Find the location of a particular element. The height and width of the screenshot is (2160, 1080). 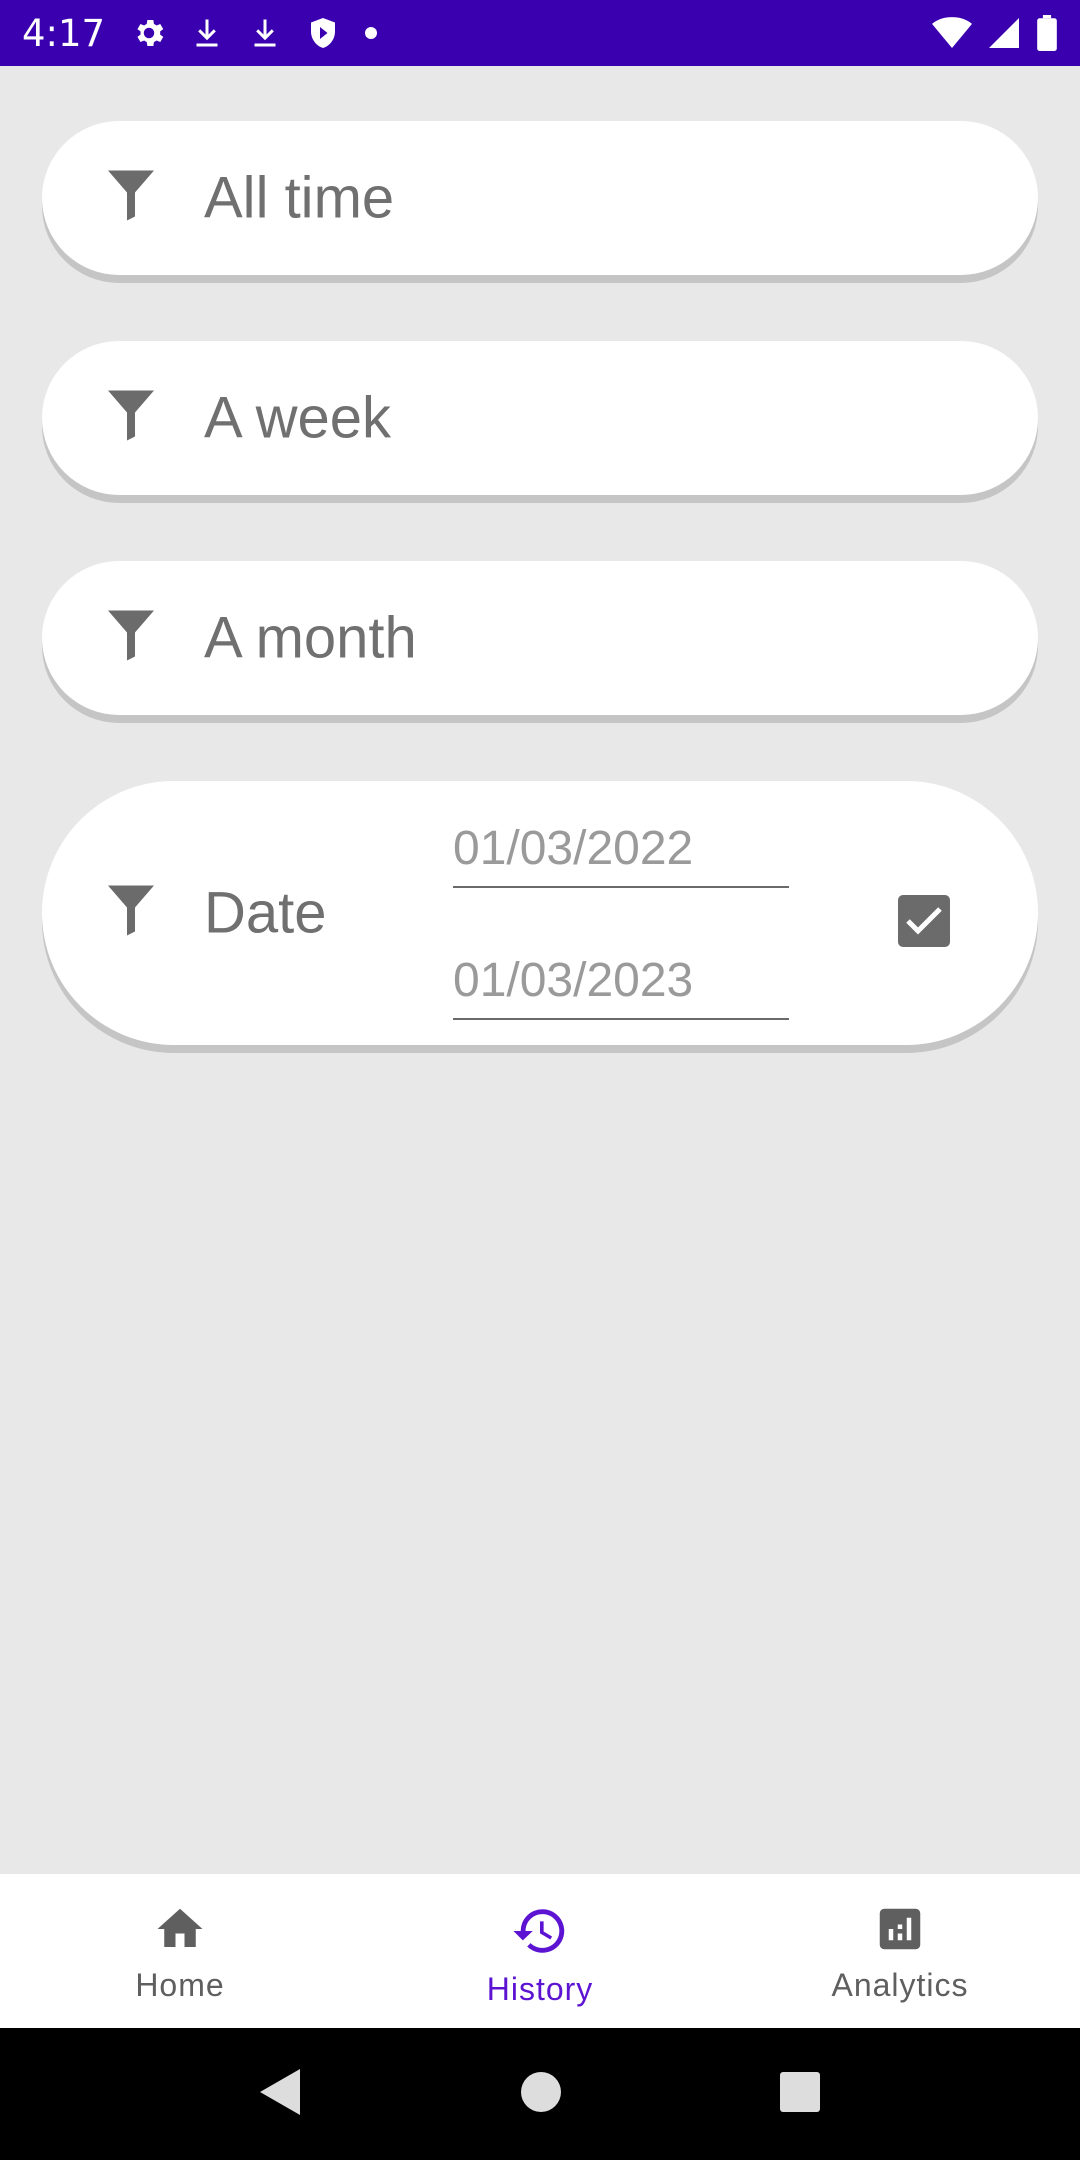

nav-history: History is located at coordinates (540, 1951).